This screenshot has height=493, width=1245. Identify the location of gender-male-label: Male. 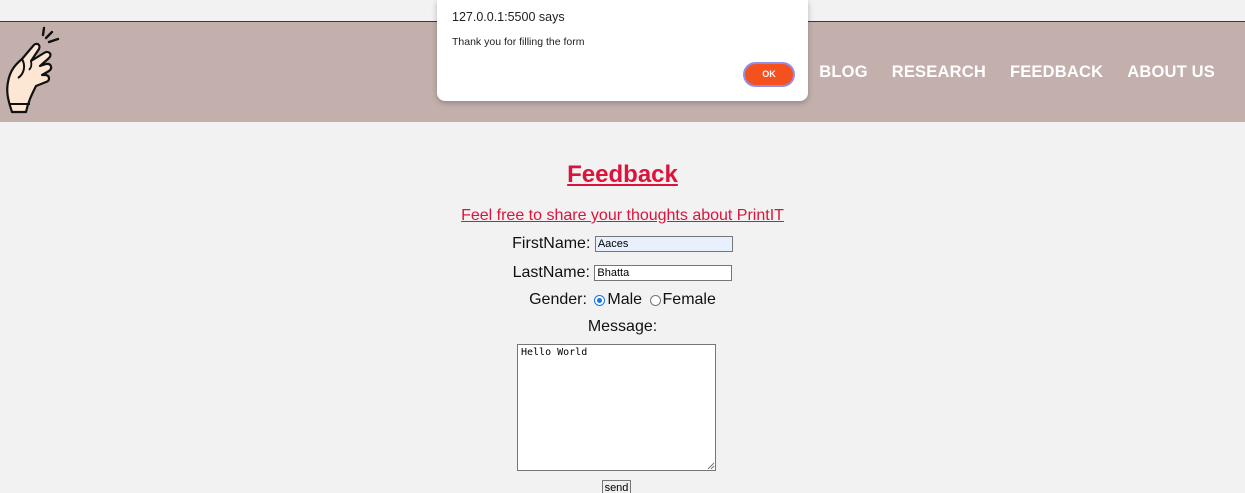
(624, 299).